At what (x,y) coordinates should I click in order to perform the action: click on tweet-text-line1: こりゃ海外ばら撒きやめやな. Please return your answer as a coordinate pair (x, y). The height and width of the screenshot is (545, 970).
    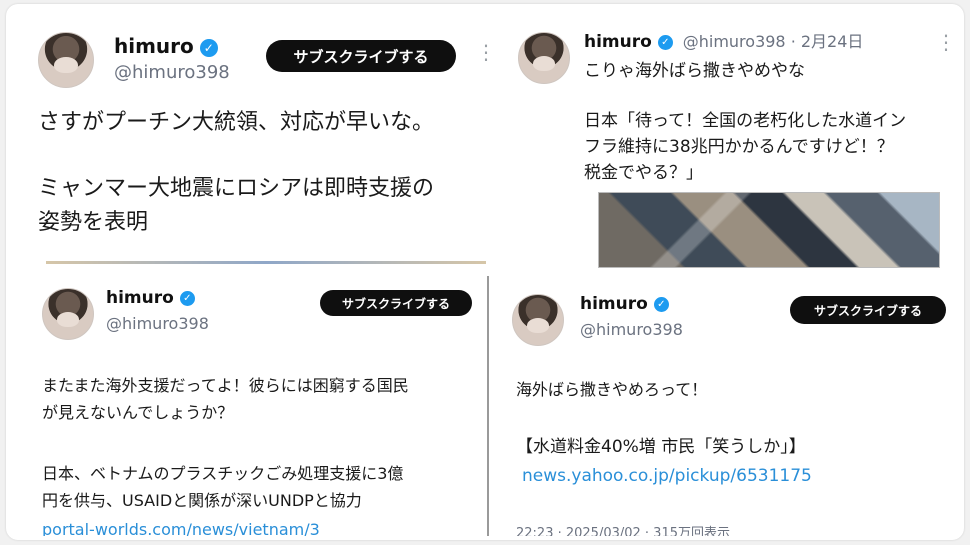
    Looking at the image, I should click on (694, 71).